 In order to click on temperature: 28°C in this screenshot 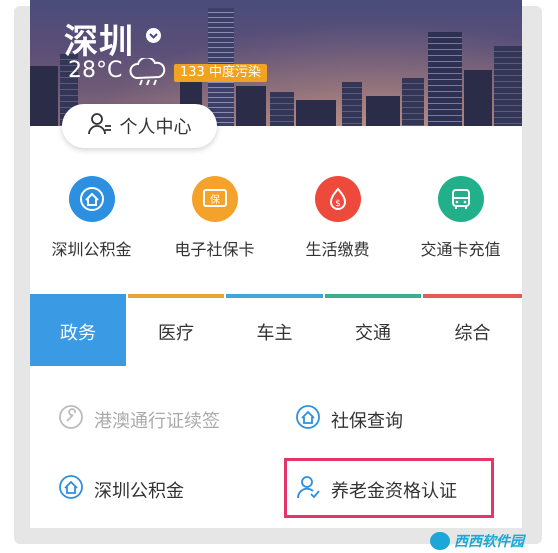, I will do `click(95, 70)`.